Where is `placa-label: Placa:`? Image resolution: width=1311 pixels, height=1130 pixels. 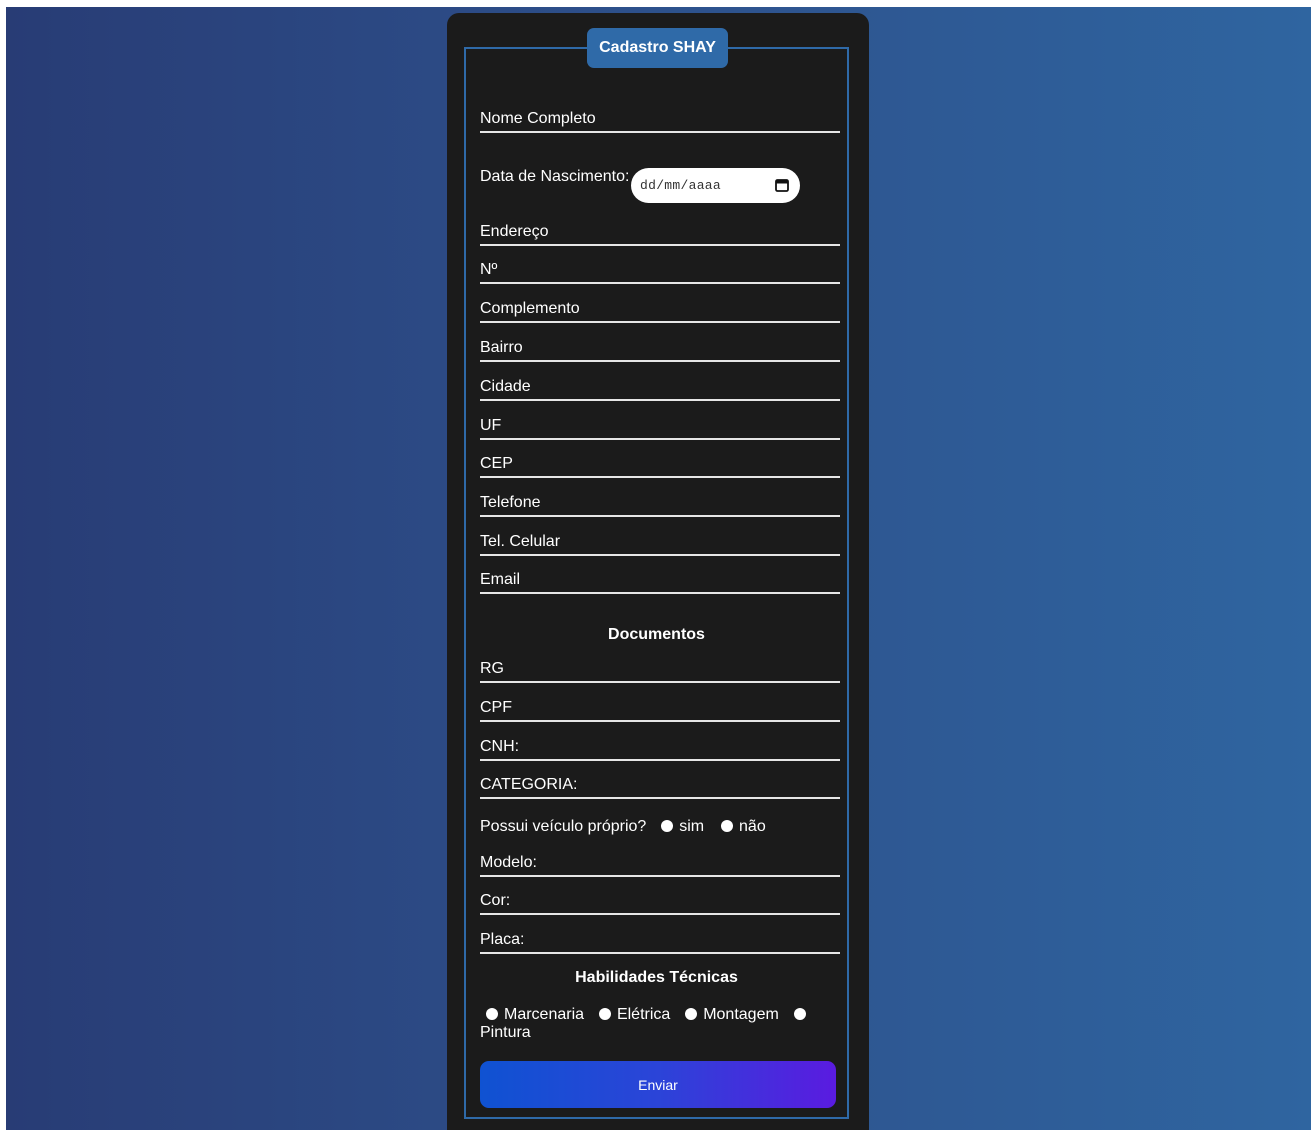
placa-label: Placa: is located at coordinates (502, 939).